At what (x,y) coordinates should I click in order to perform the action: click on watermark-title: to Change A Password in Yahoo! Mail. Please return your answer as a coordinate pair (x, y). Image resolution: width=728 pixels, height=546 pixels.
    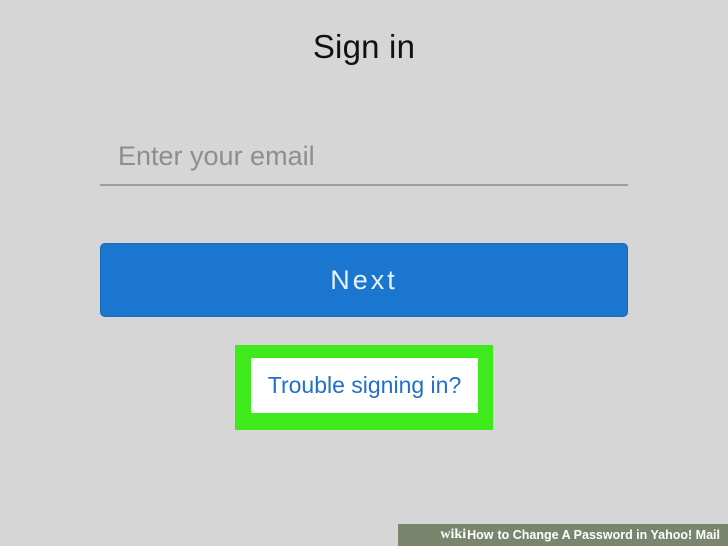
    Looking at the image, I should click on (609, 535).